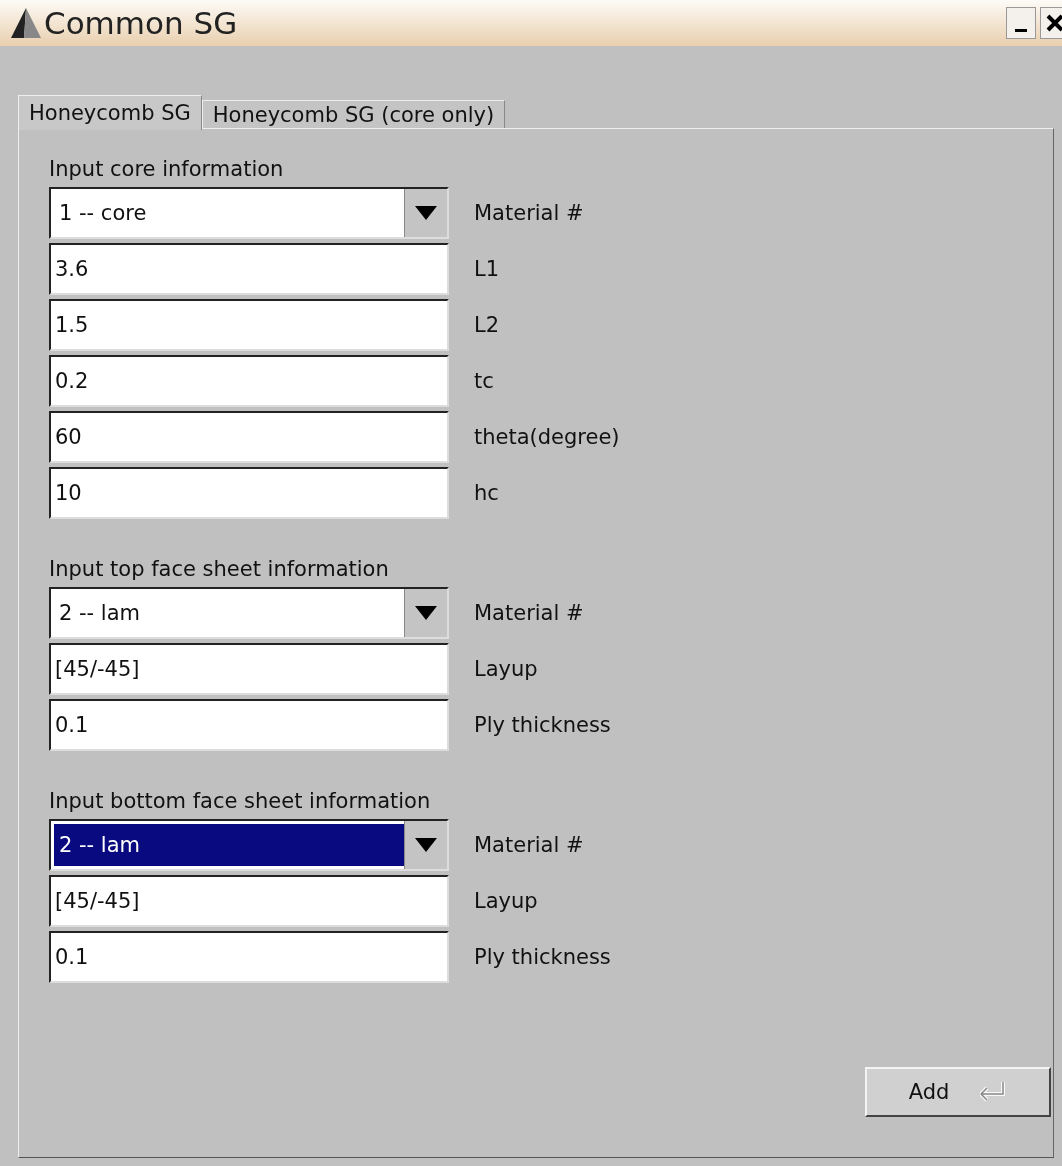 The height and width of the screenshot is (1166, 1062). I want to click on close-button, so click(1051, 23).